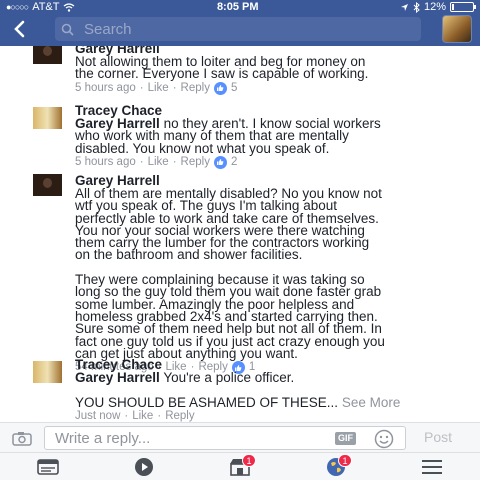 The height and width of the screenshot is (480, 480). I want to click on battery-percent: 12%, so click(434, 7).